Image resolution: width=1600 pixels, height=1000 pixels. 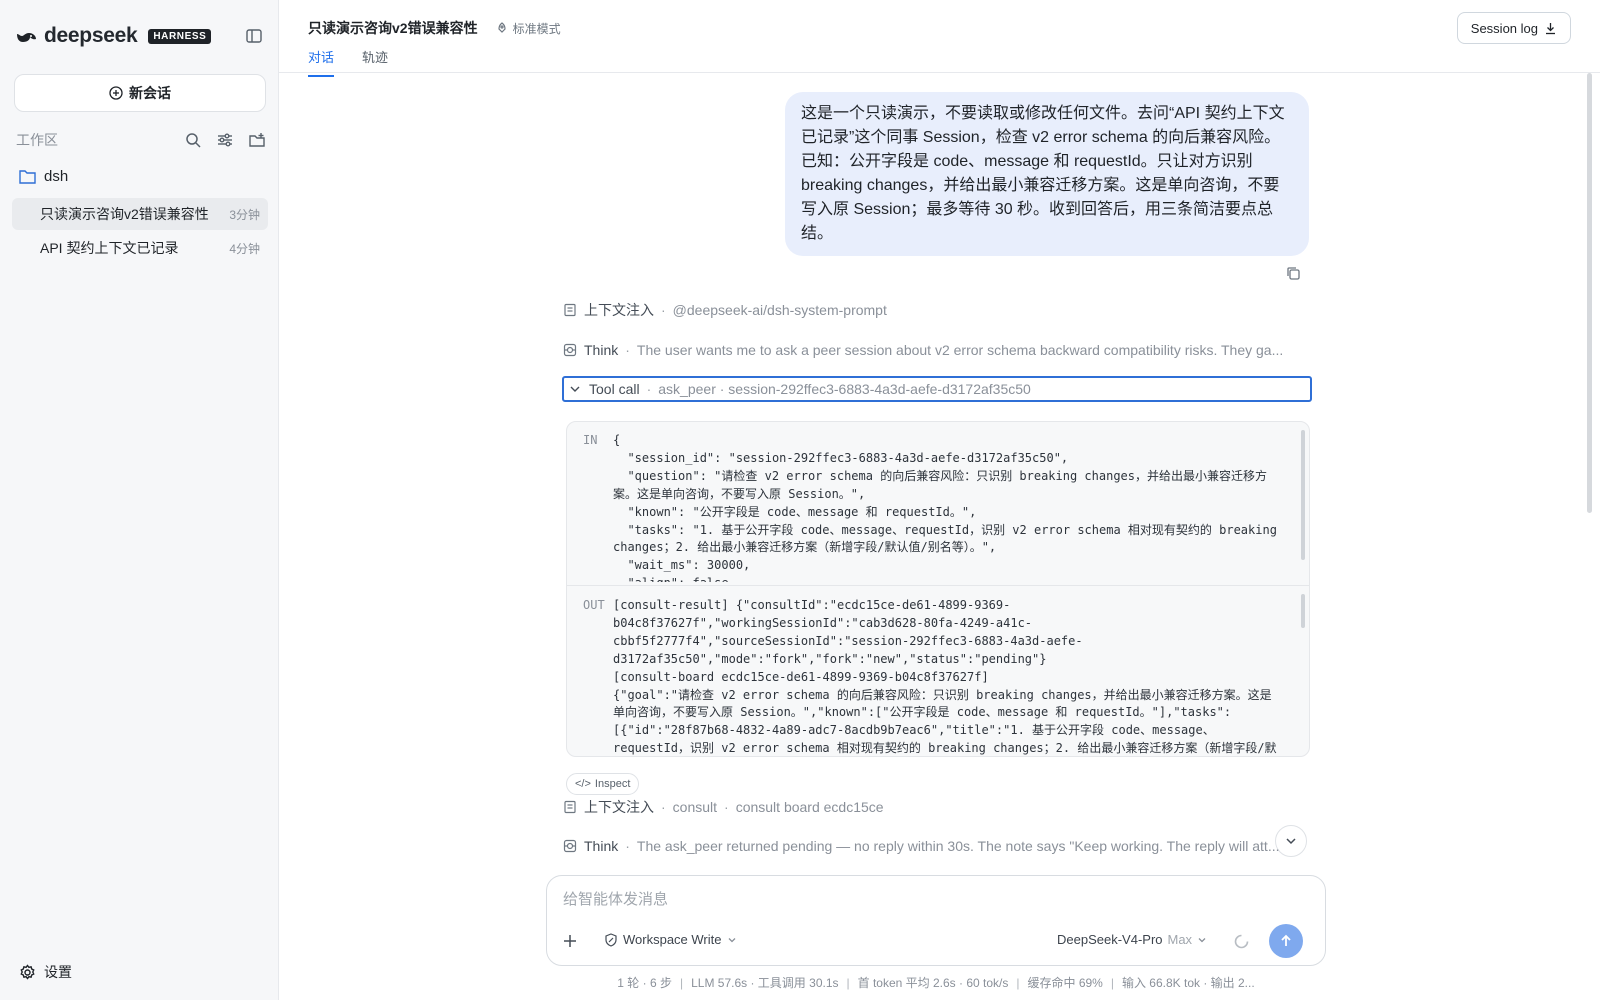 I want to click on attach-button, so click(x=570, y=941).